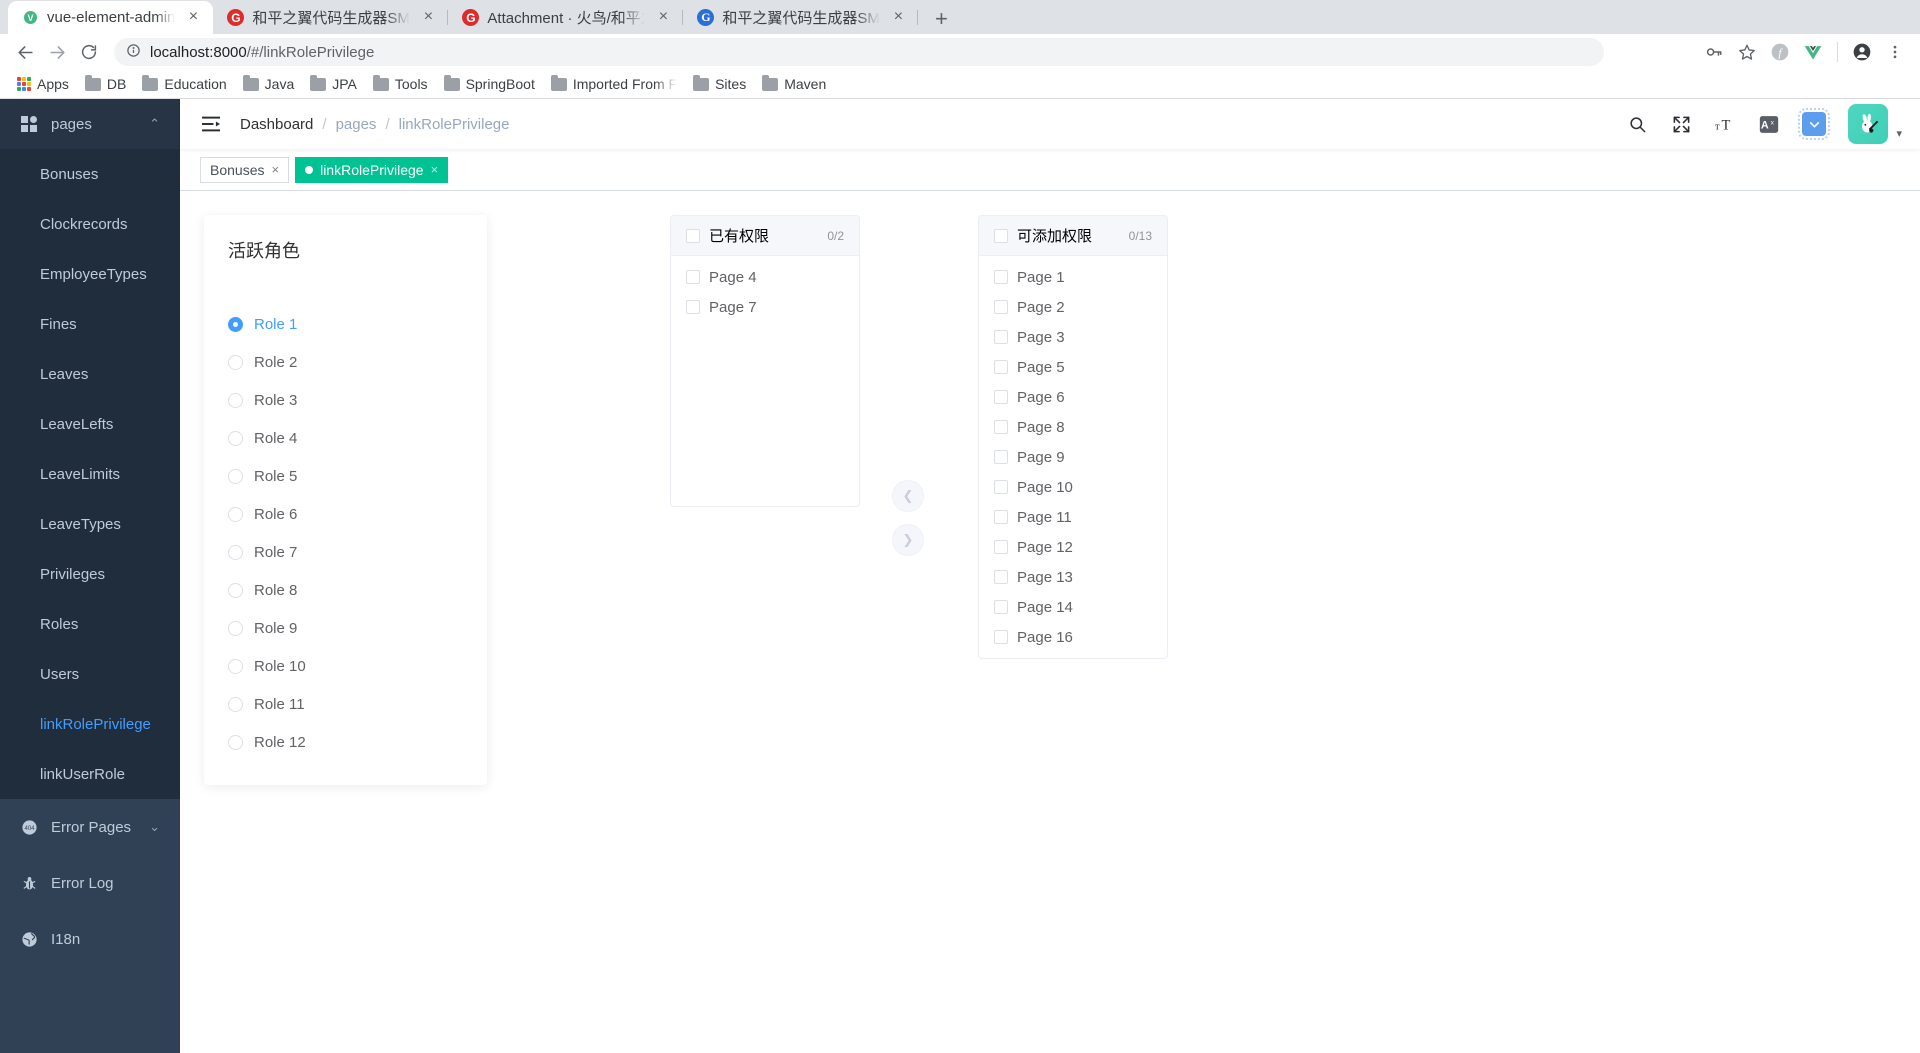 Image resolution: width=1920 pixels, height=1053 pixels. I want to click on back-icon, so click(25, 52).